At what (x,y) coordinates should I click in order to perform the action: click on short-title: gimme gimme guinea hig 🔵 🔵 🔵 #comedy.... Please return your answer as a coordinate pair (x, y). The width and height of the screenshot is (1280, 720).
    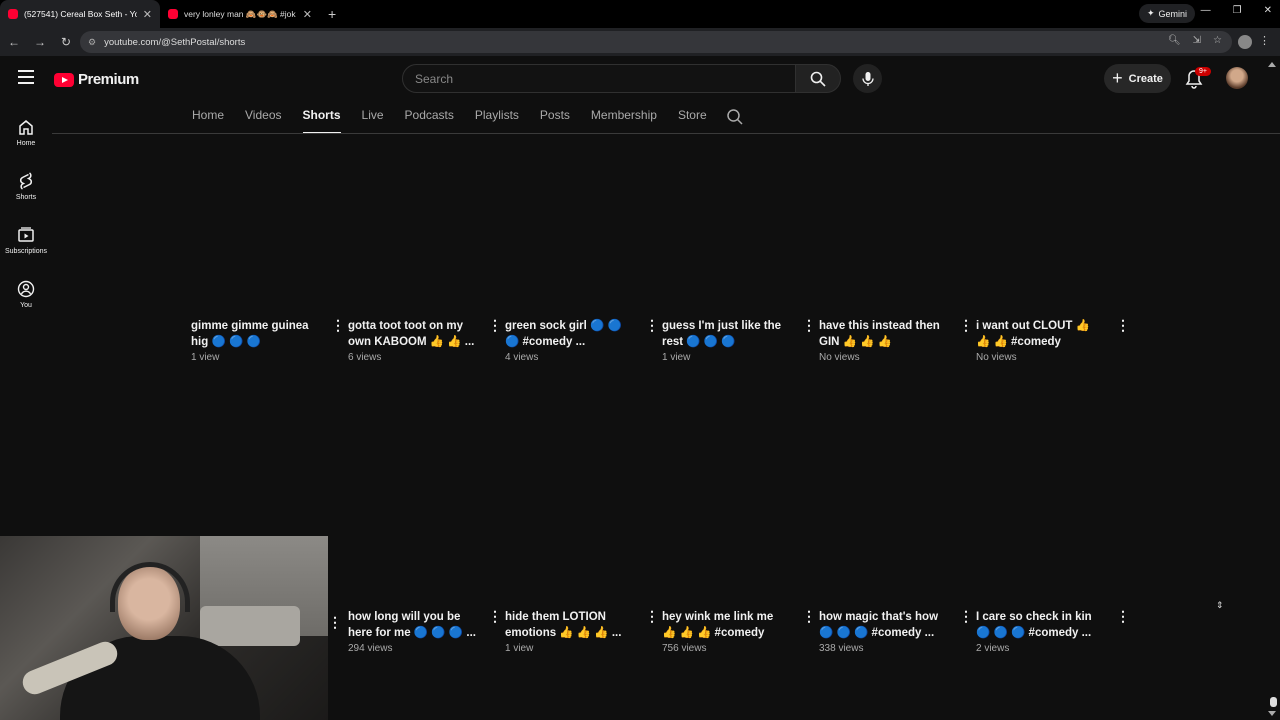
    Looking at the image, I should click on (255, 334).